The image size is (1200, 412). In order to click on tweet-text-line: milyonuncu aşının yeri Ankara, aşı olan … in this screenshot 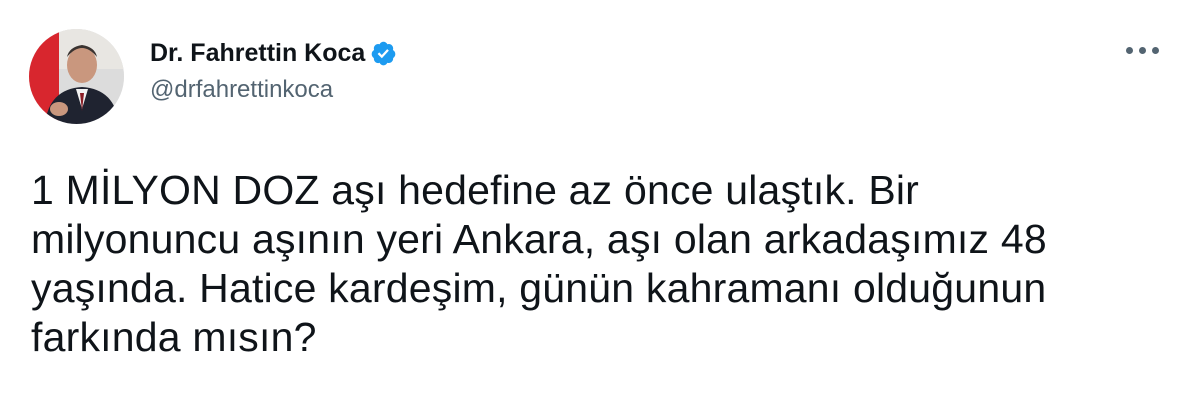, I will do `click(539, 239)`.